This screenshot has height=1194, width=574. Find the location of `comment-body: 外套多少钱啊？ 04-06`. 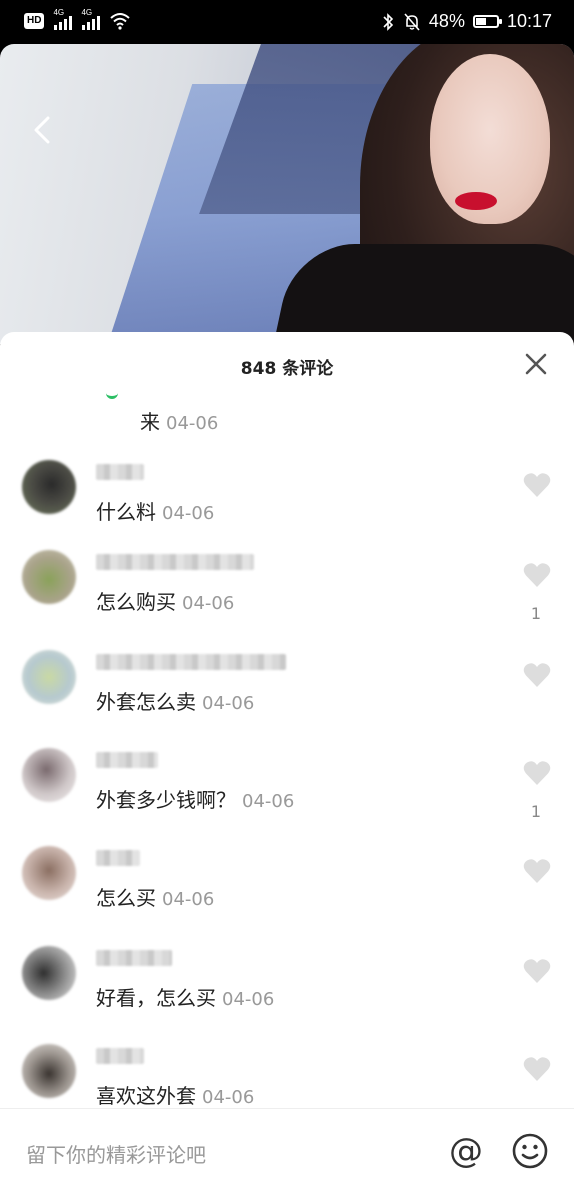

comment-body: 外套多少钱啊？ 04-06 is located at coordinates (195, 798).